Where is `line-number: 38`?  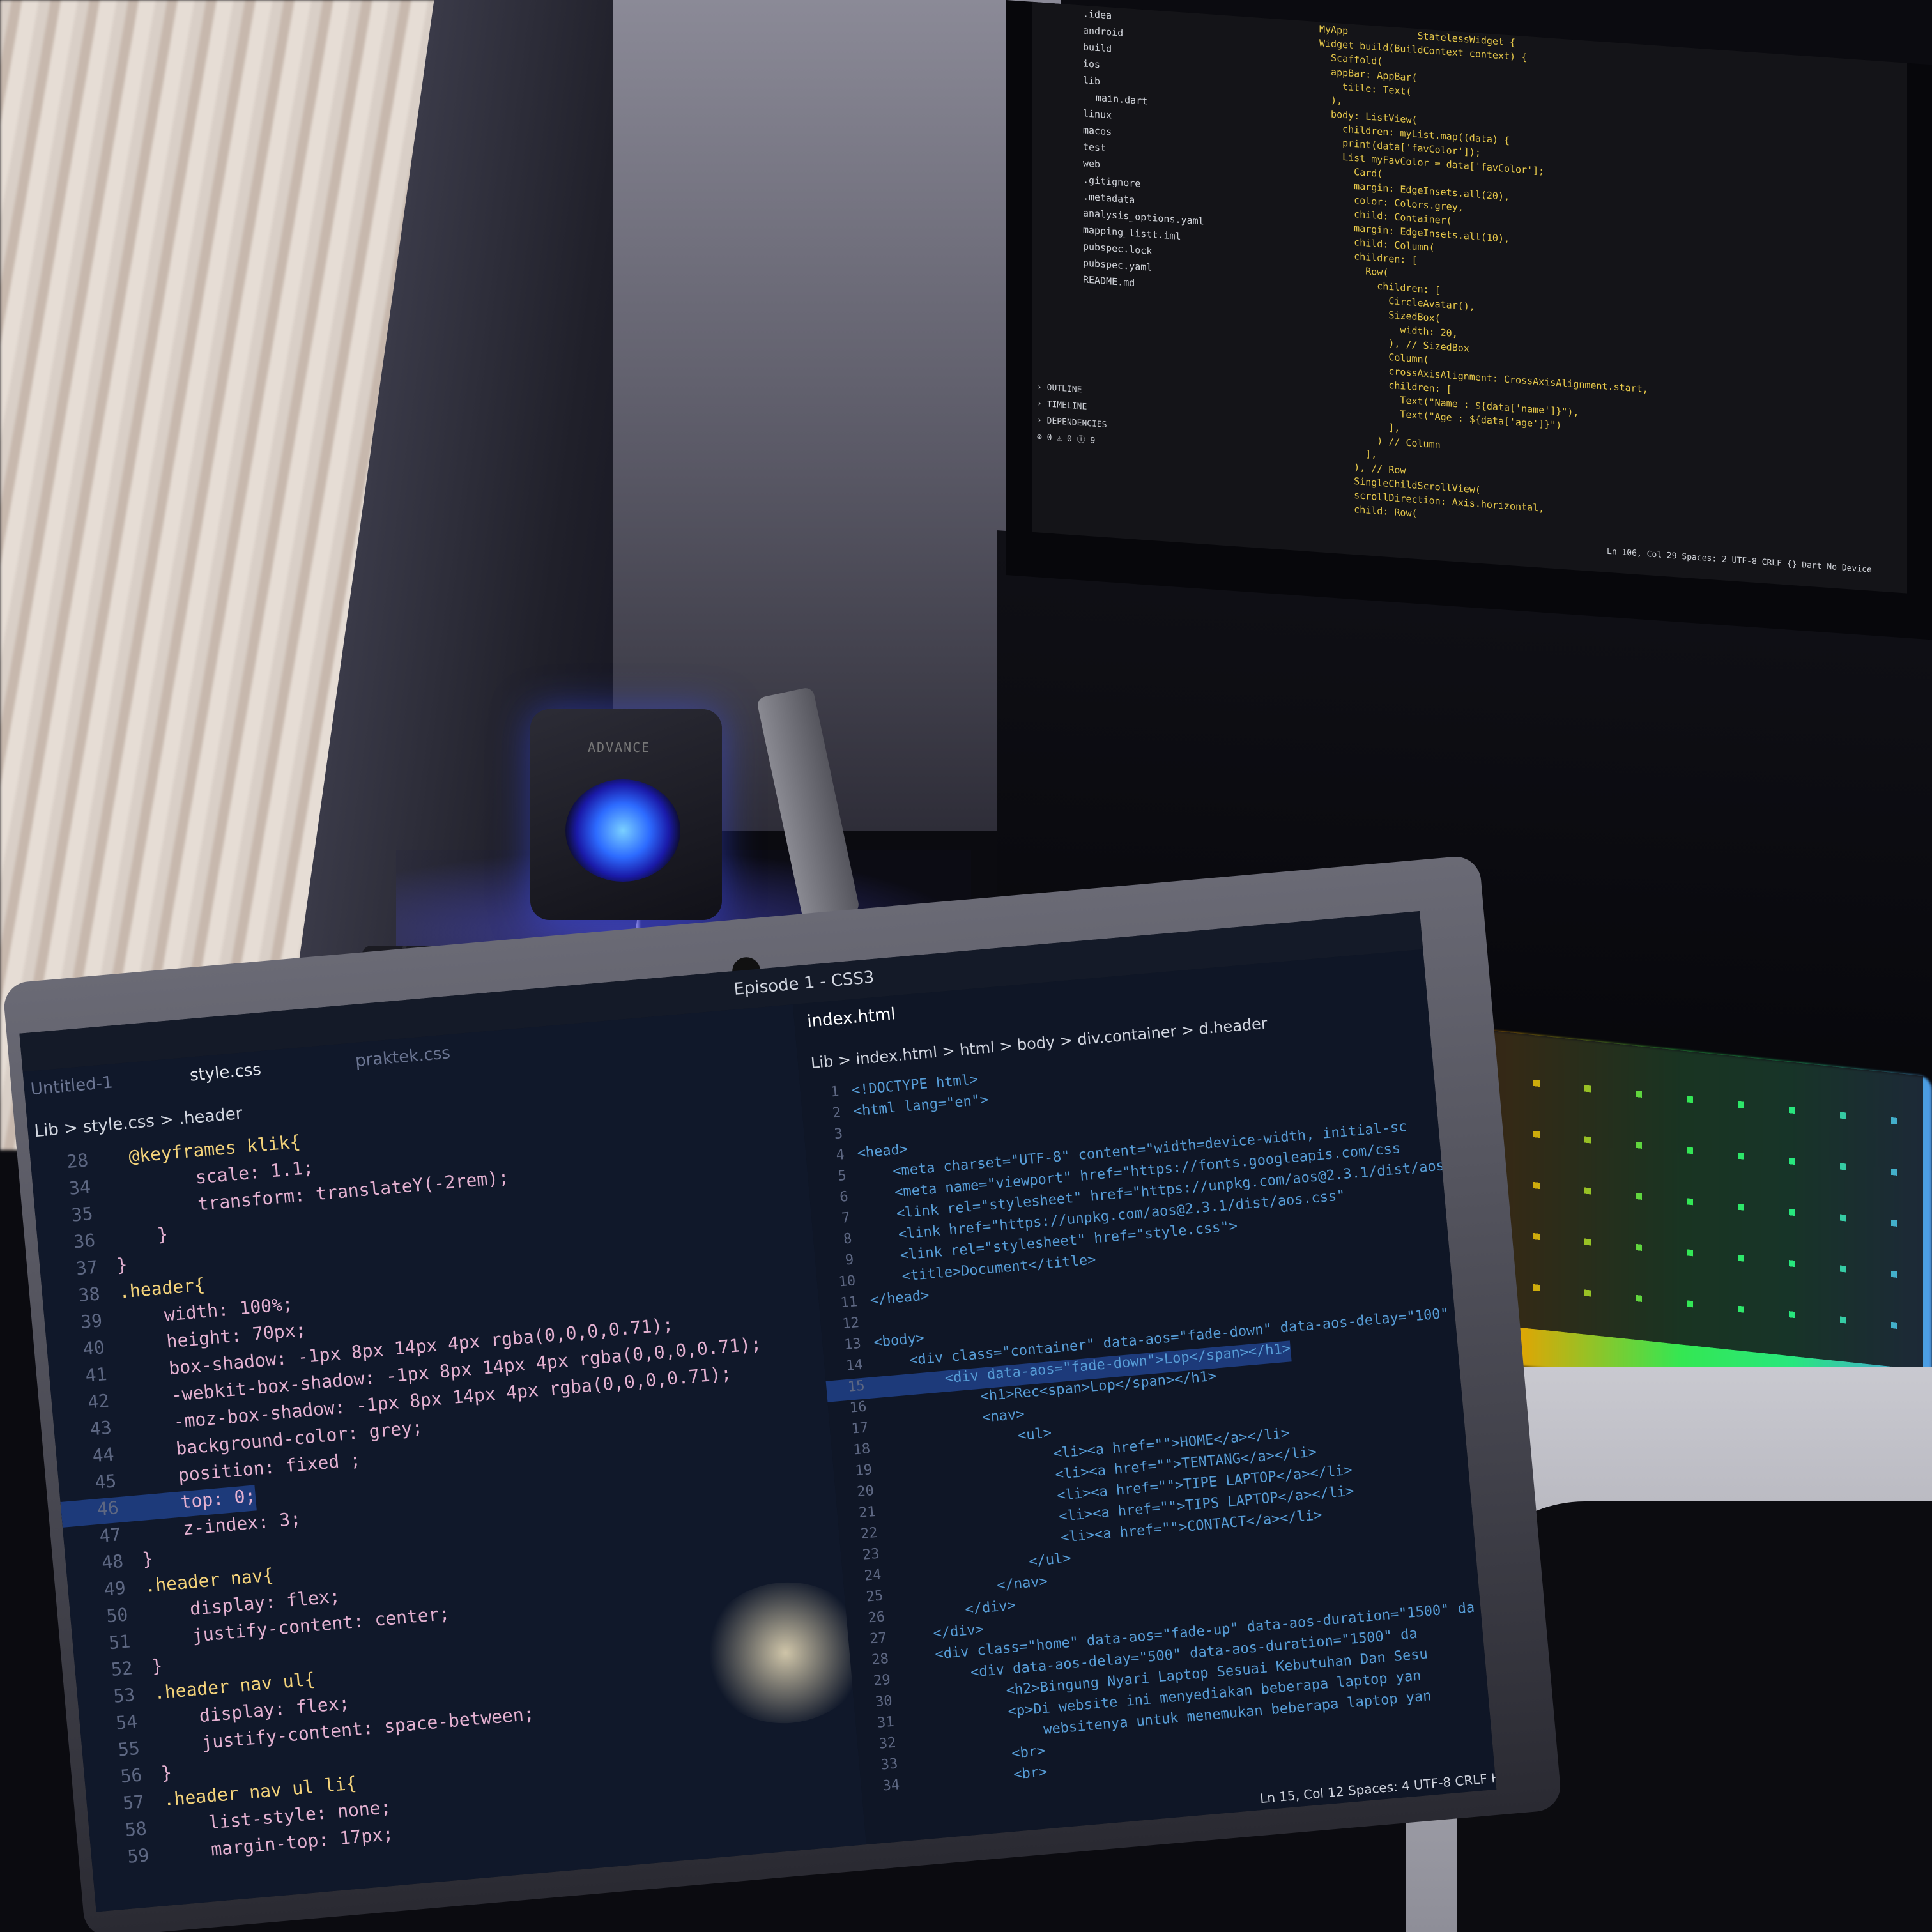 line-number: 38 is located at coordinates (89, 1295).